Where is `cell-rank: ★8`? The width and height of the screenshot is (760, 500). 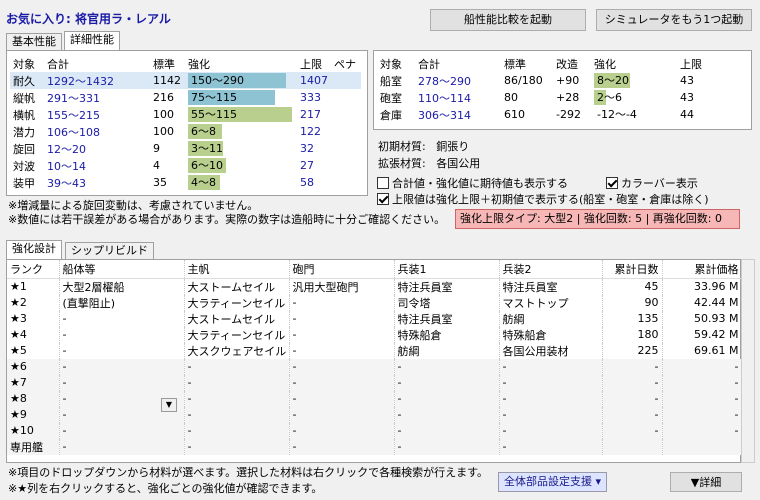 cell-rank: ★8 is located at coordinates (33, 398).